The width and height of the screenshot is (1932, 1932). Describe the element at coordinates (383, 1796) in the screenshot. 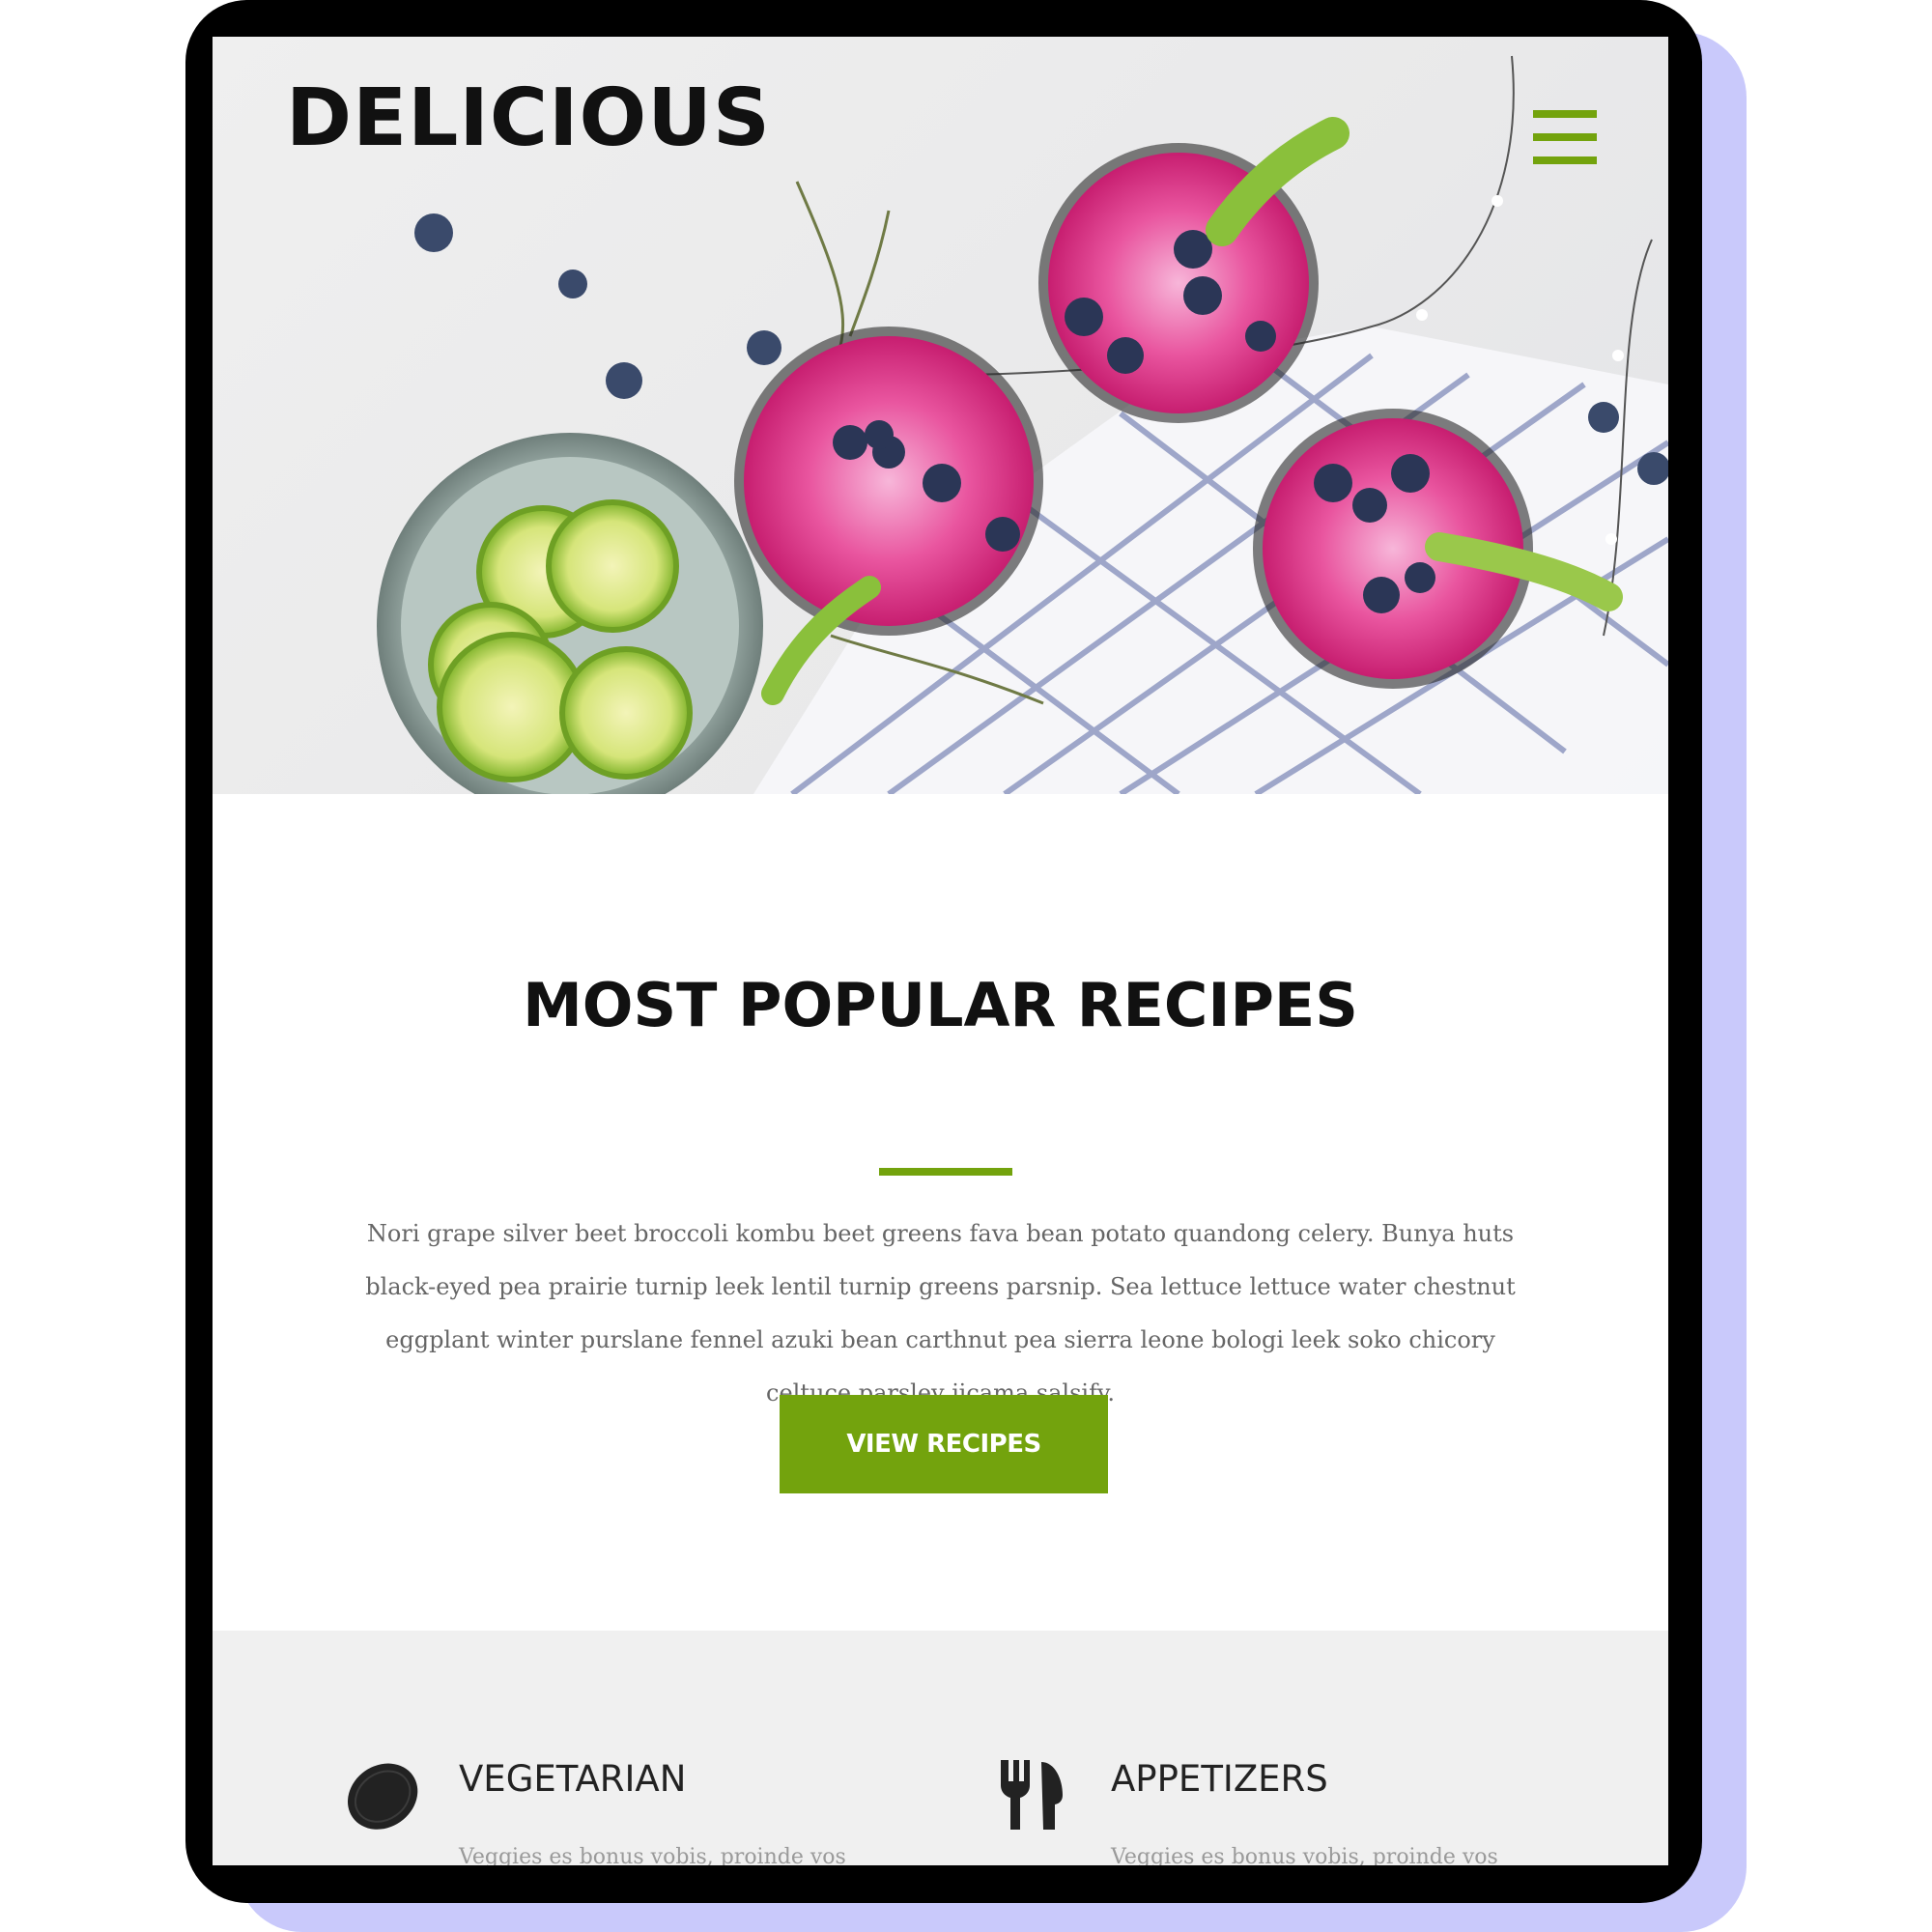

I see `lemon-icon` at that location.